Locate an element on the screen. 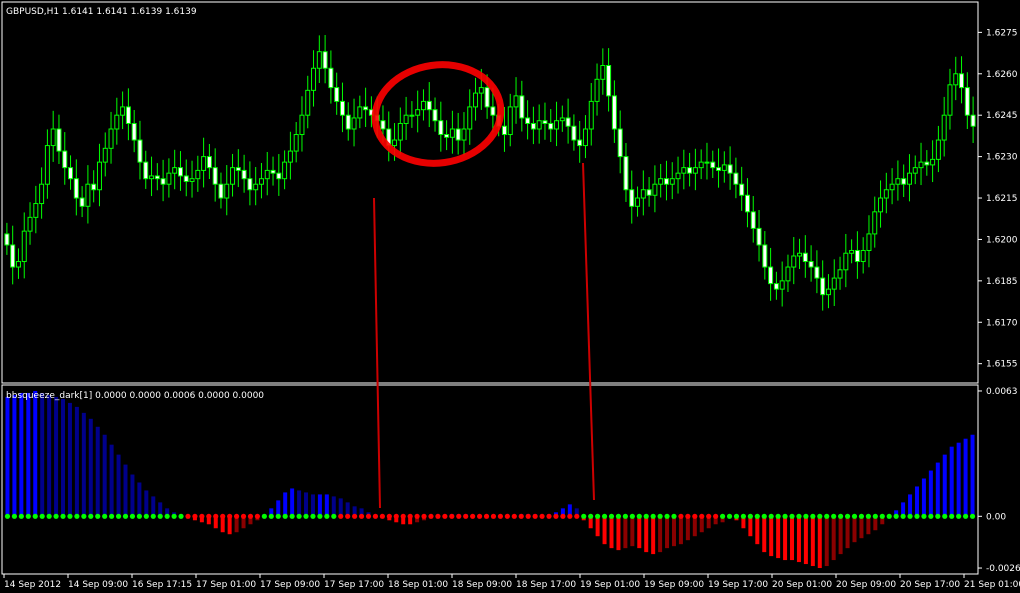 This screenshot has height=593, width=1020. price-y-tick-label: 1.6245 is located at coordinates (1002, 116).